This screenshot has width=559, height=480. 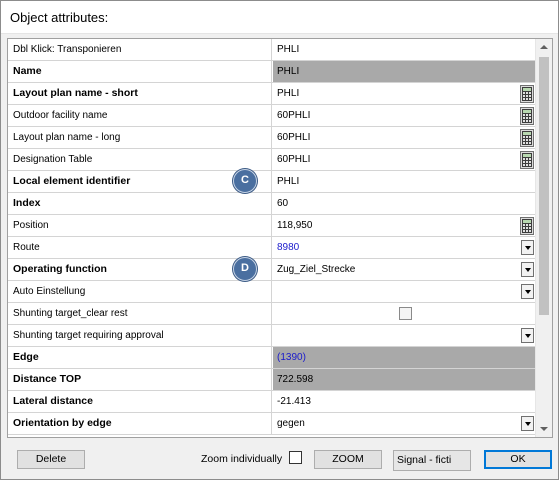 I want to click on attribute-value-text: 722.598, so click(x=295, y=379).